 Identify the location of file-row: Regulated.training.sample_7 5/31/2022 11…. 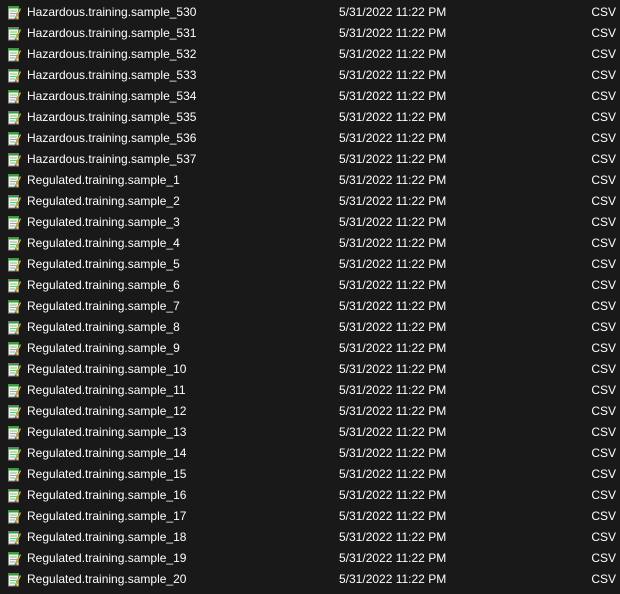
(310, 306).